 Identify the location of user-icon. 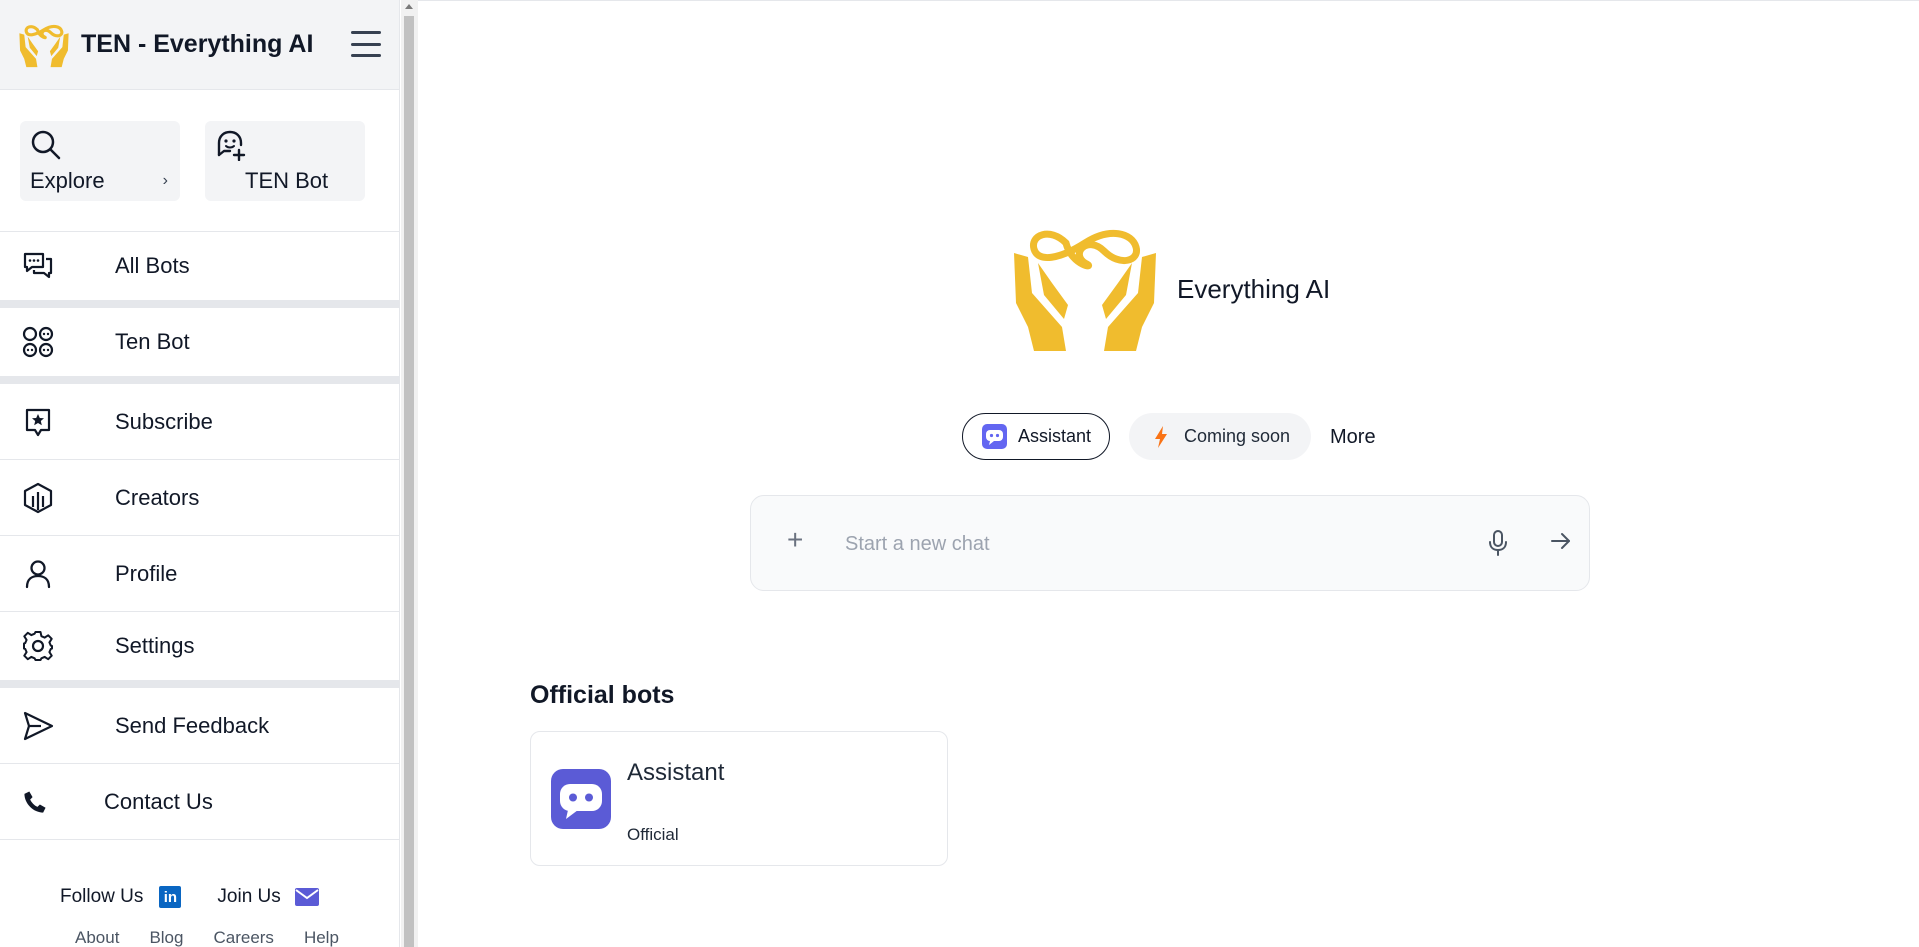
(38, 573).